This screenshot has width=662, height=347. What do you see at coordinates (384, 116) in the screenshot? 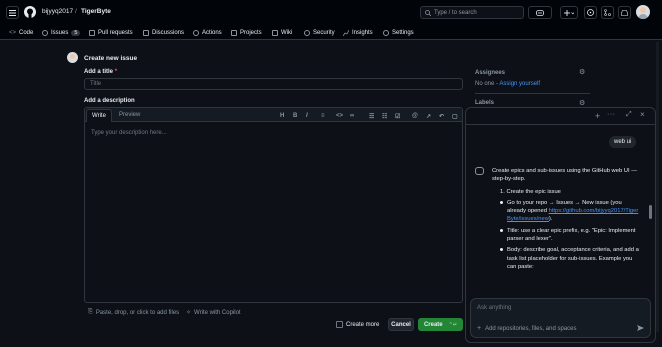
I see `ordered-list-icon: ☷` at bounding box center [384, 116].